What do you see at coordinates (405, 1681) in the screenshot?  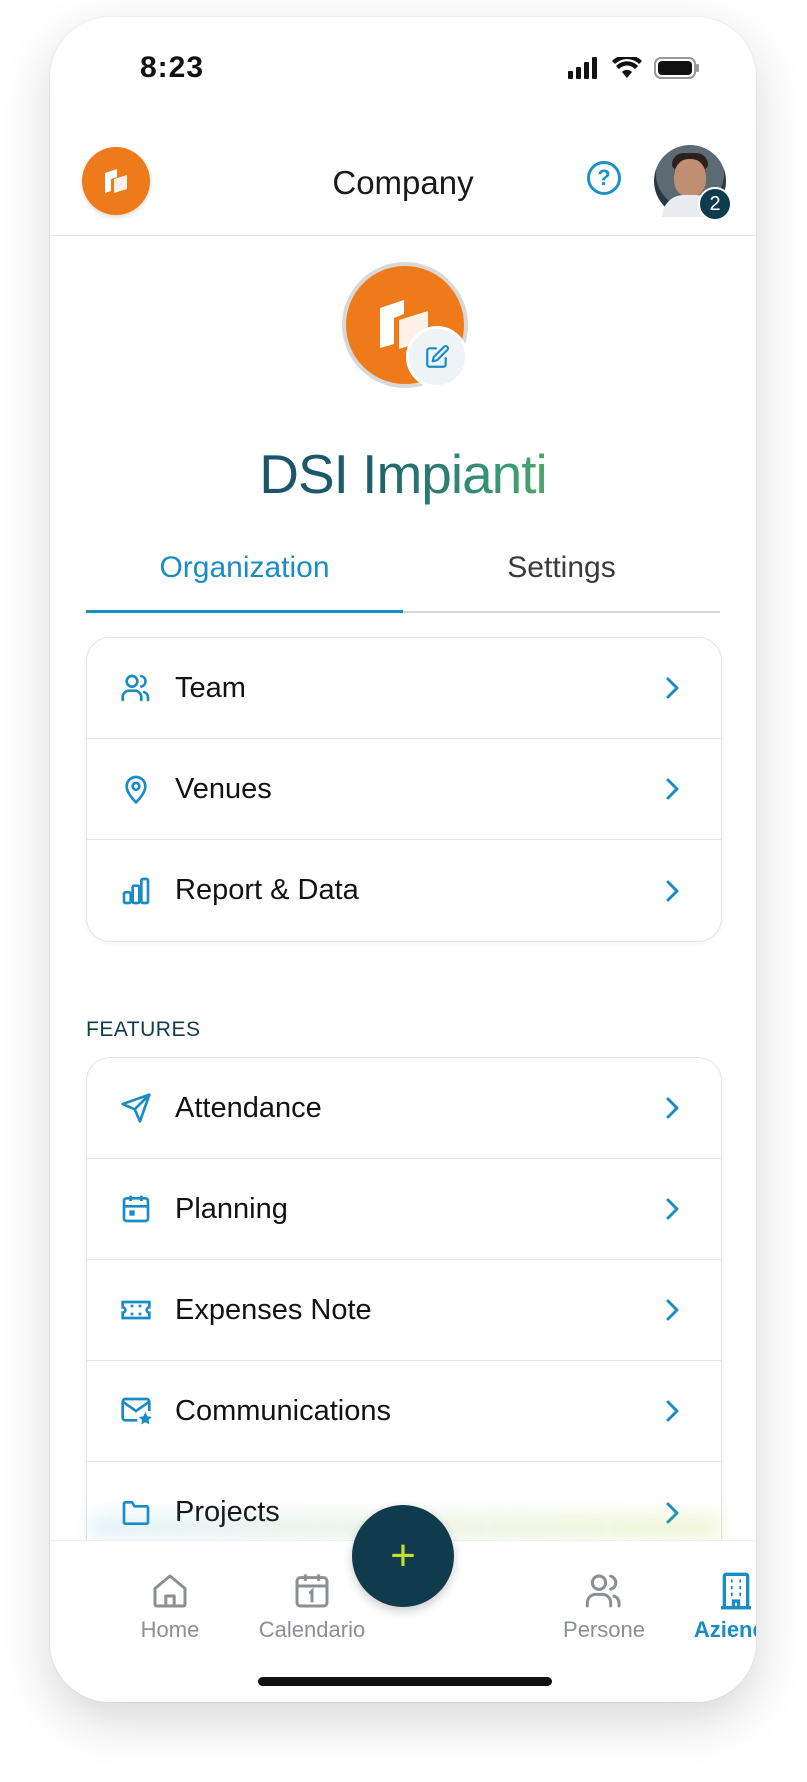 I see `home-indicator` at bounding box center [405, 1681].